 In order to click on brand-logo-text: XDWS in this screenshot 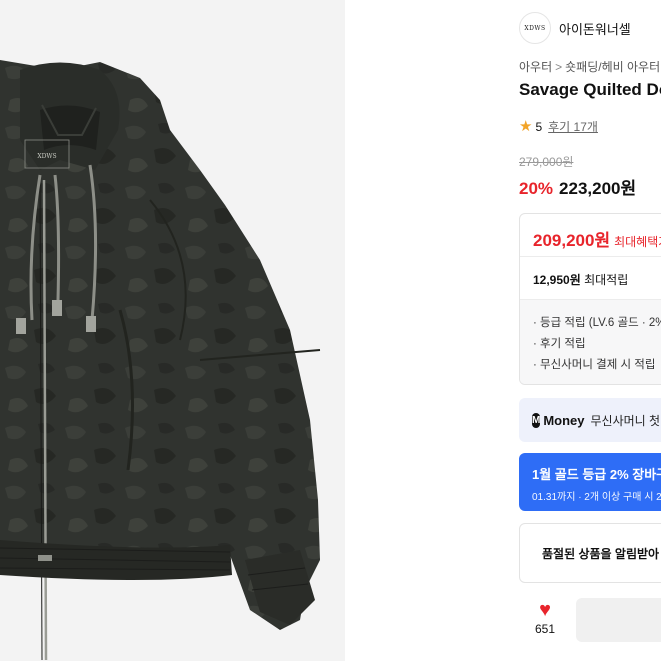, I will do `click(535, 28)`.